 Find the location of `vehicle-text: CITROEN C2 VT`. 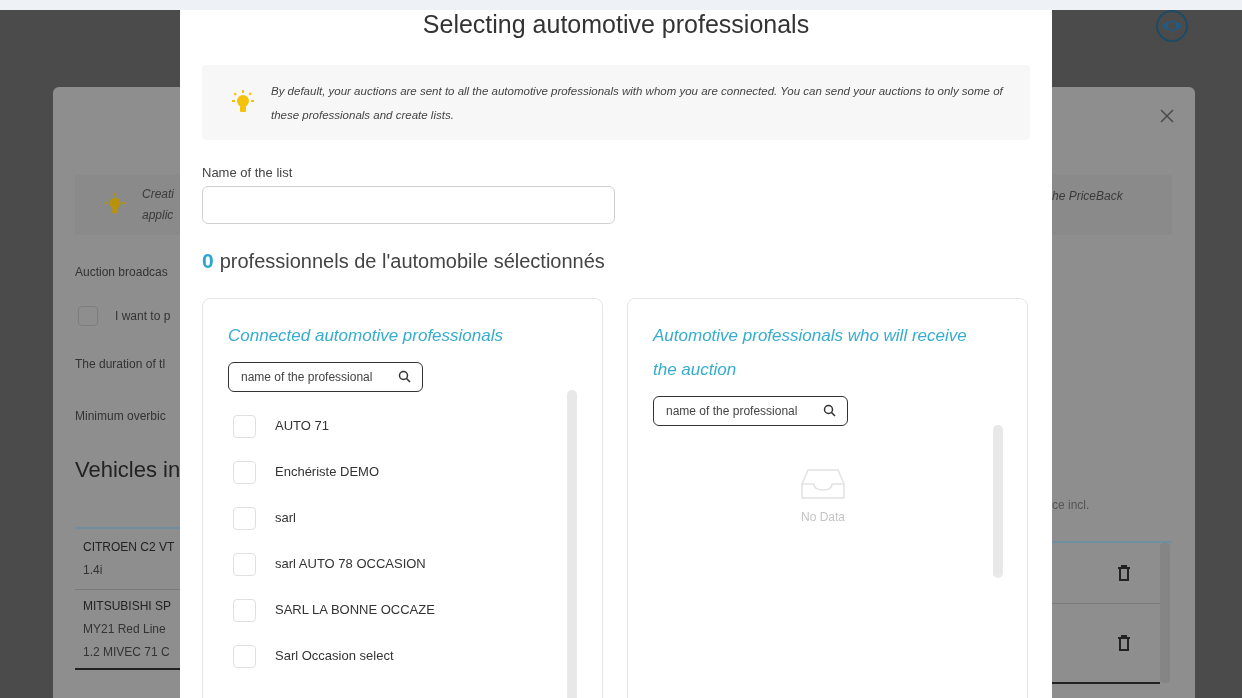

vehicle-text: CITROEN C2 VT is located at coordinates (129, 547).